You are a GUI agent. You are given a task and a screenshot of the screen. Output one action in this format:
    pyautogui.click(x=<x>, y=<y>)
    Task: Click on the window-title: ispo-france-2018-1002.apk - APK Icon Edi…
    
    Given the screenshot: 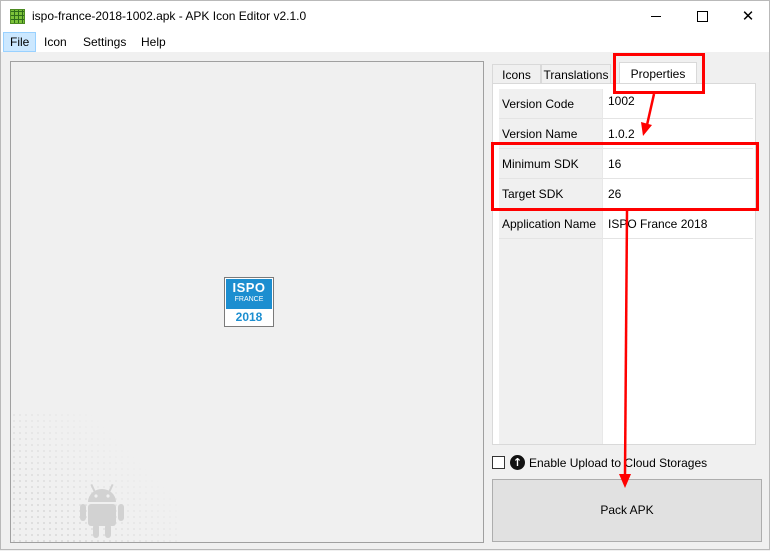 What is the action you would take?
    pyautogui.click(x=169, y=16)
    